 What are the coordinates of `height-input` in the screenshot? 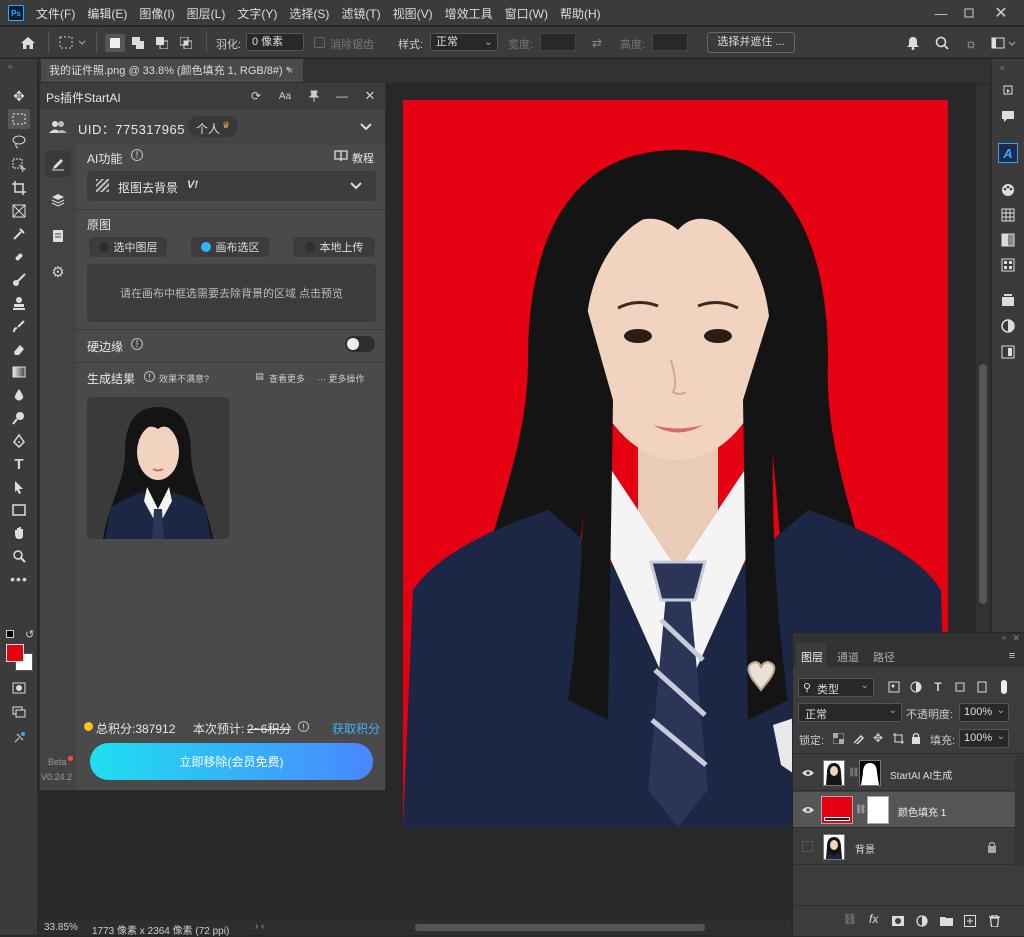 It's located at (670, 42).